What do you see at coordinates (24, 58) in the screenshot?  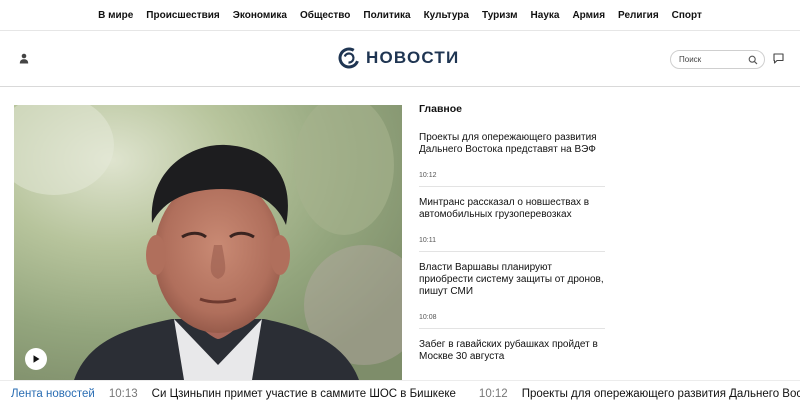 I see `user-icon` at bounding box center [24, 58].